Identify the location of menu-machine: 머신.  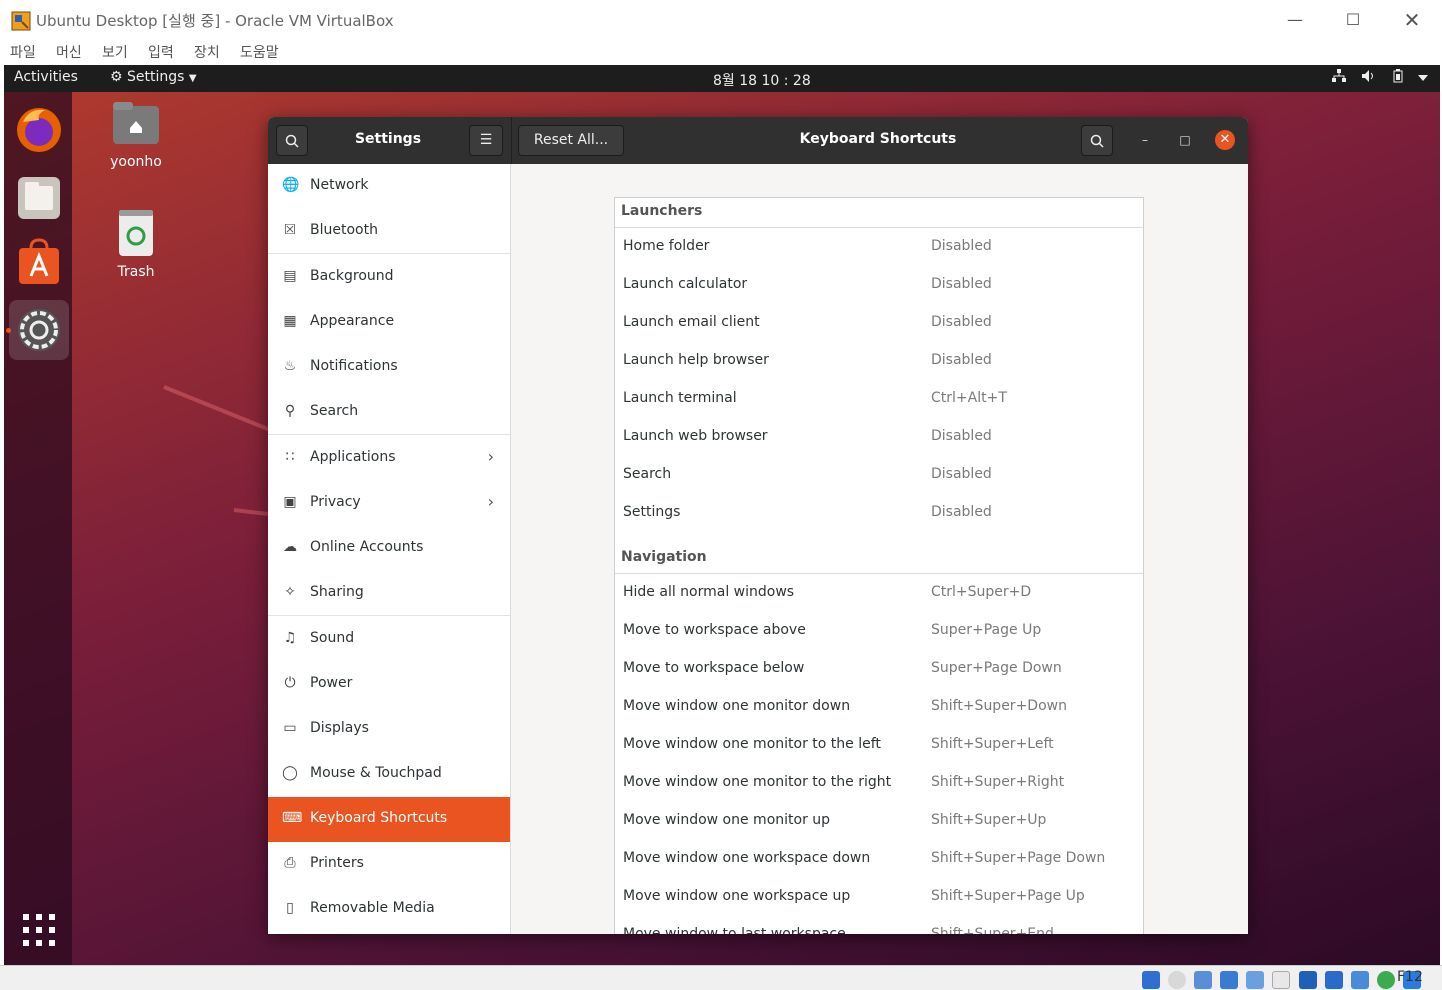
(69, 52).